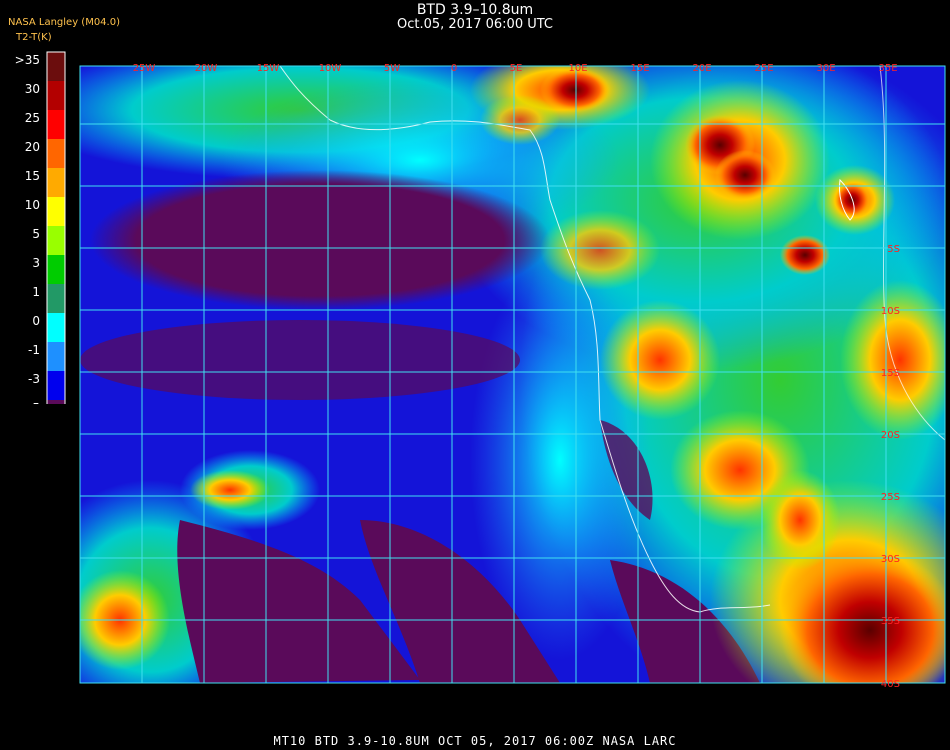  I want to click on latitude-label: 25S, so click(890, 497).